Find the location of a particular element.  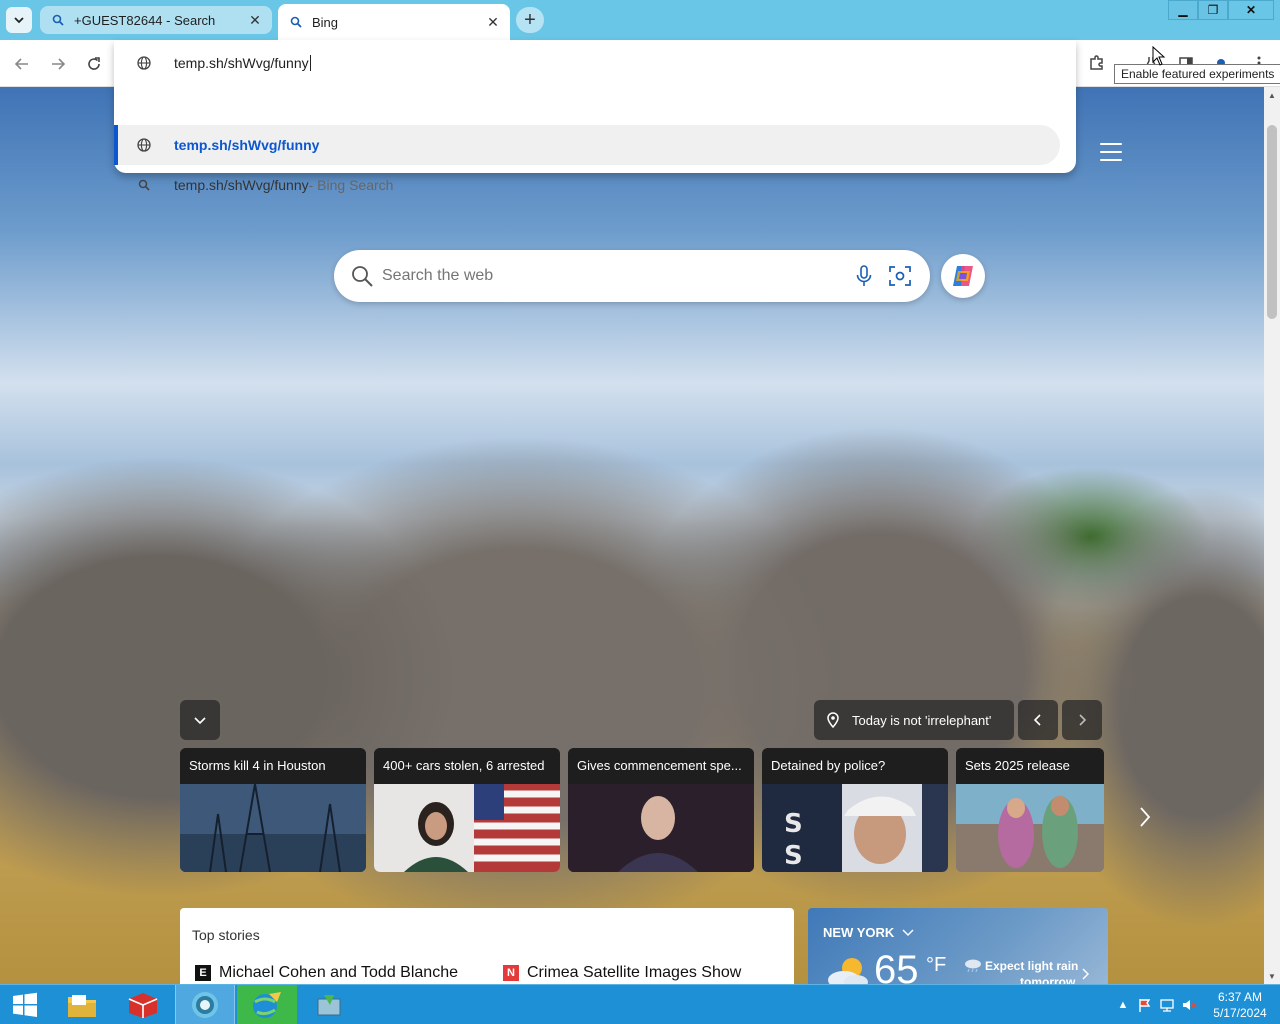

volume-muted-icon is located at coordinates (1189, 1005).